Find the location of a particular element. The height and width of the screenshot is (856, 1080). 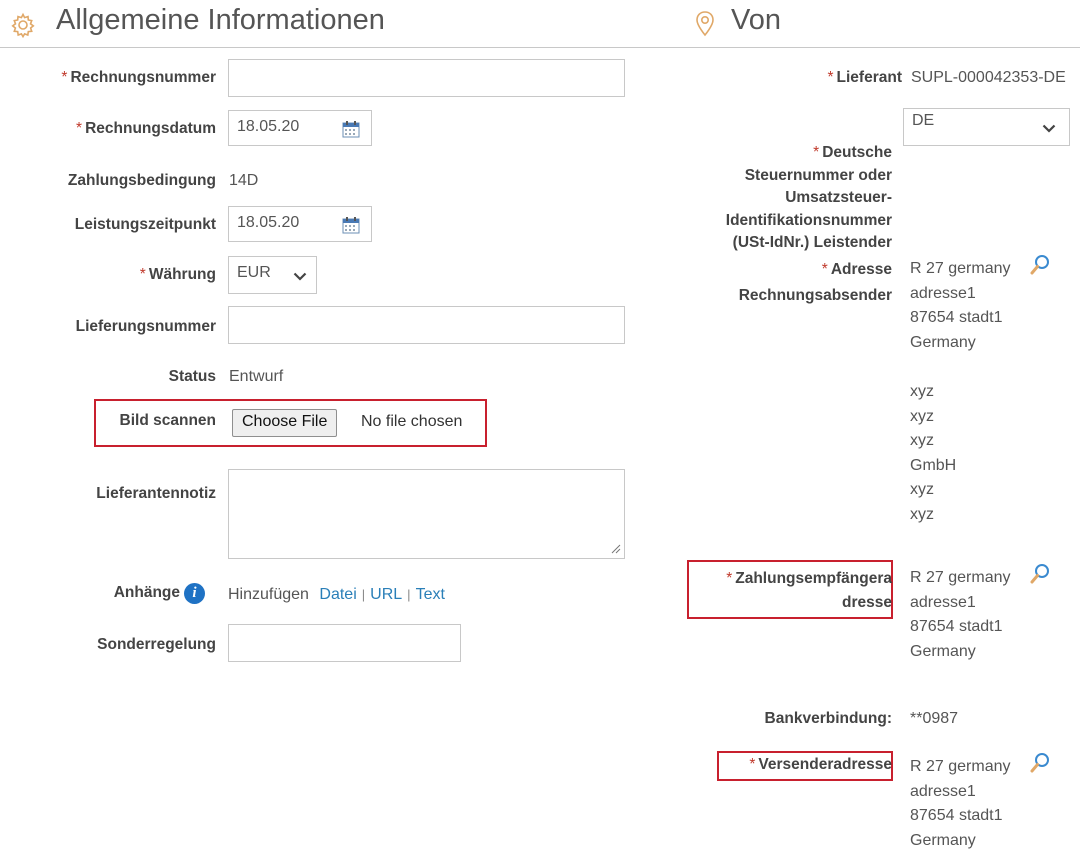

invoice-number-input is located at coordinates (426, 78).